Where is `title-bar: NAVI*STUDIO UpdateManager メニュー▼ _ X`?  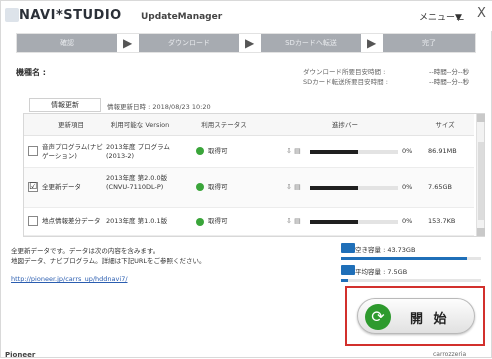
title-bar: NAVI*STUDIO UpdateManager メニュー▼ _ X is located at coordinates (246, 16).